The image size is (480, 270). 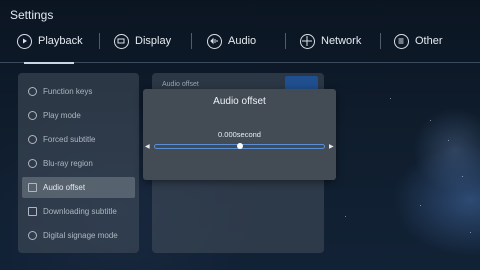 I want to click on slider-knob, so click(x=239, y=146).